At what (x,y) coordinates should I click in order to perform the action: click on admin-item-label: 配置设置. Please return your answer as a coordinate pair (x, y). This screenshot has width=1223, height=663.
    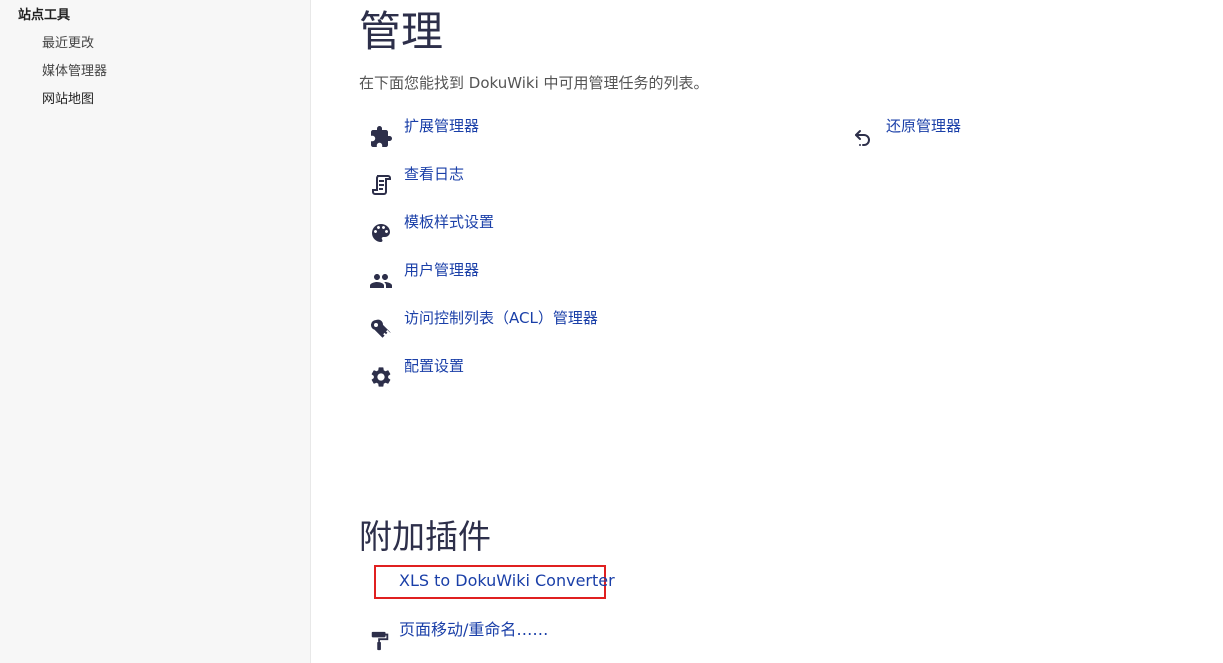
    Looking at the image, I should click on (434, 366).